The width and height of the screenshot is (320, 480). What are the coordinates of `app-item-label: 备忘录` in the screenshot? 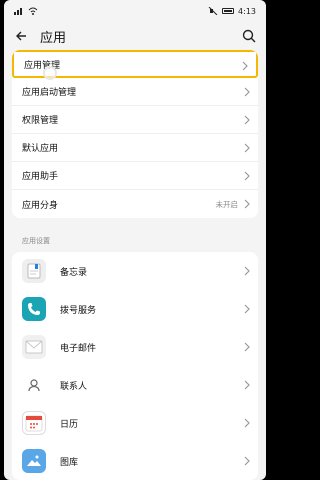 It's located at (74, 272).